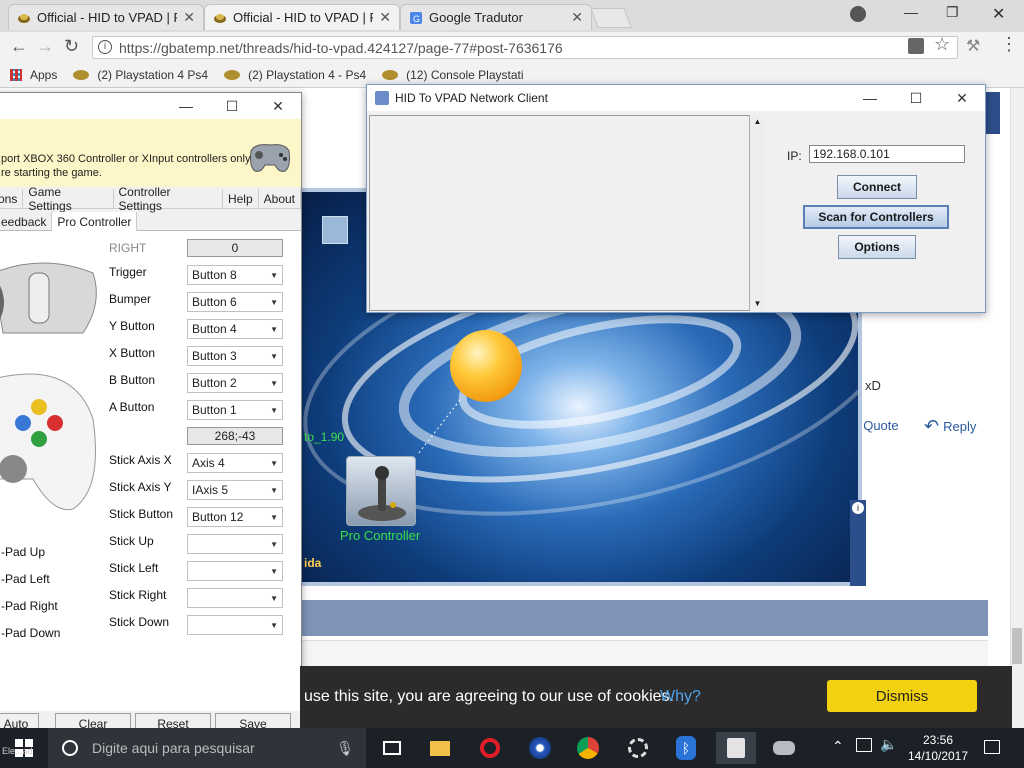  What do you see at coordinates (887, 154) in the screenshot?
I see `ip-input: 192.168.0.101` at bounding box center [887, 154].